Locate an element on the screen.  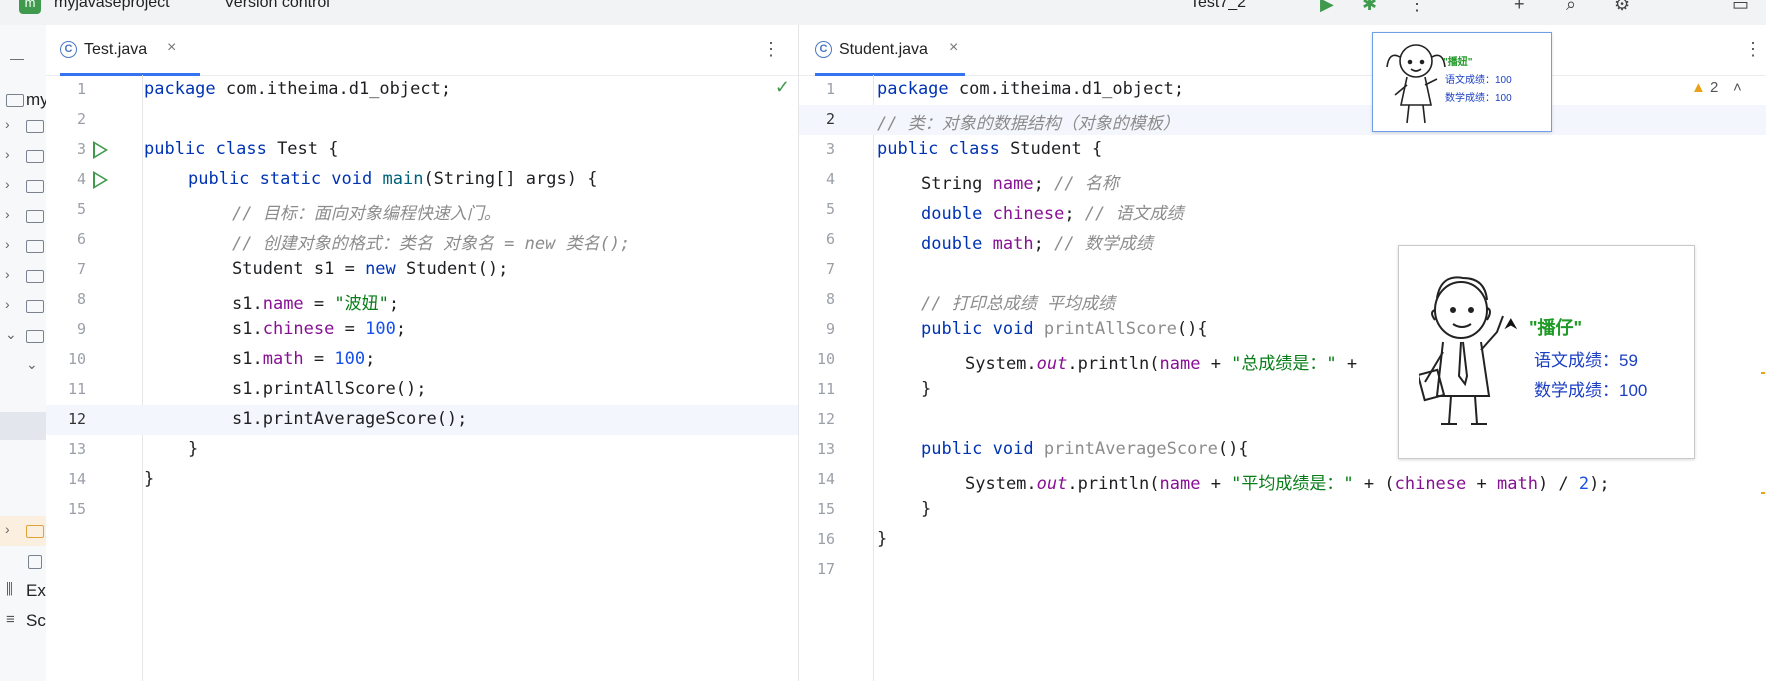
sidebar-item-label: Ex is located at coordinates (36, 590).